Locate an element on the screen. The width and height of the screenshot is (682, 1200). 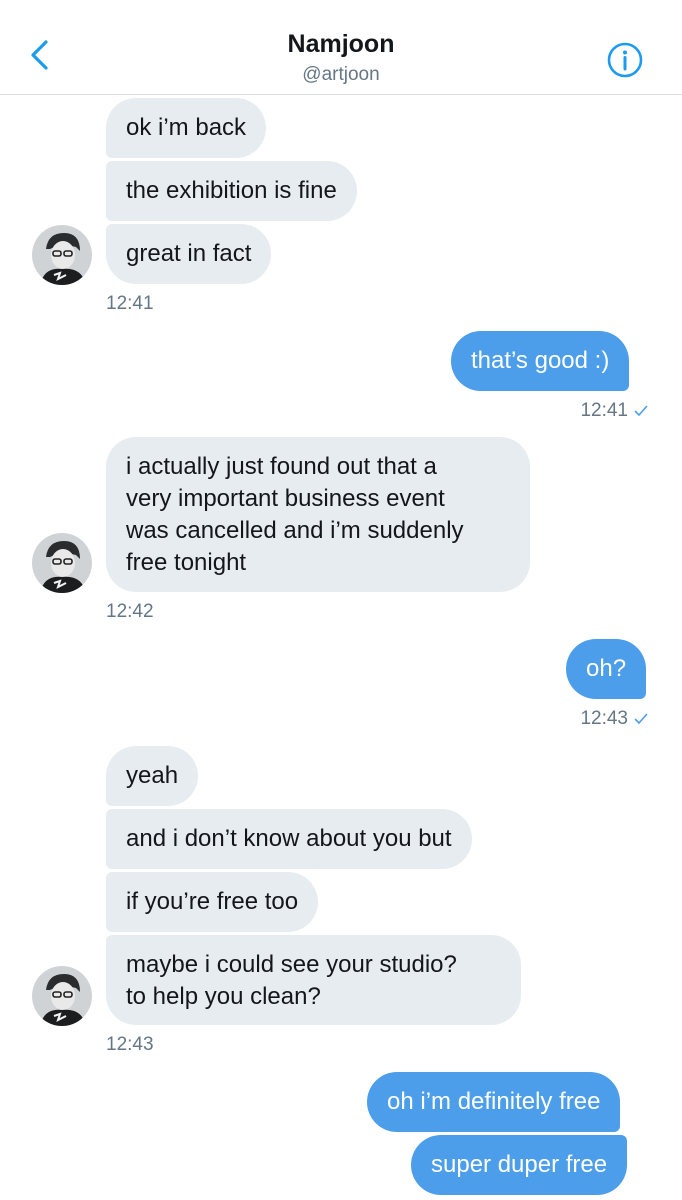
message-bubble-outgoing: that’s good :) is located at coordinates (540, 361).